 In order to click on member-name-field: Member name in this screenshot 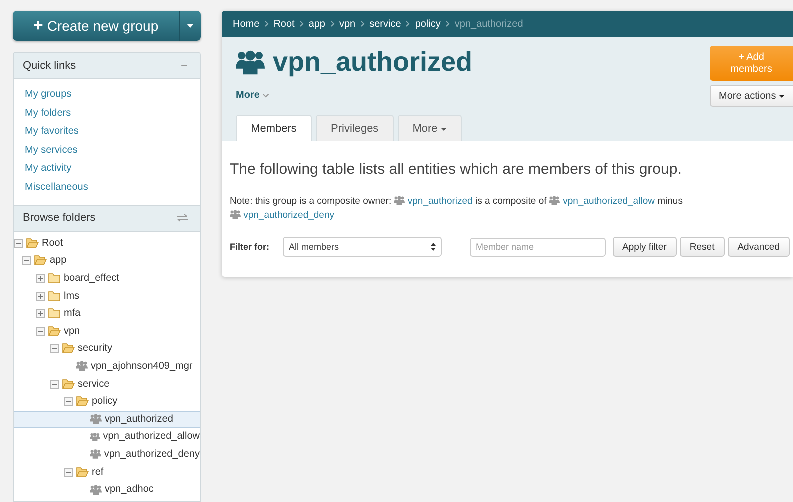, I will do `click(538, 247)`.